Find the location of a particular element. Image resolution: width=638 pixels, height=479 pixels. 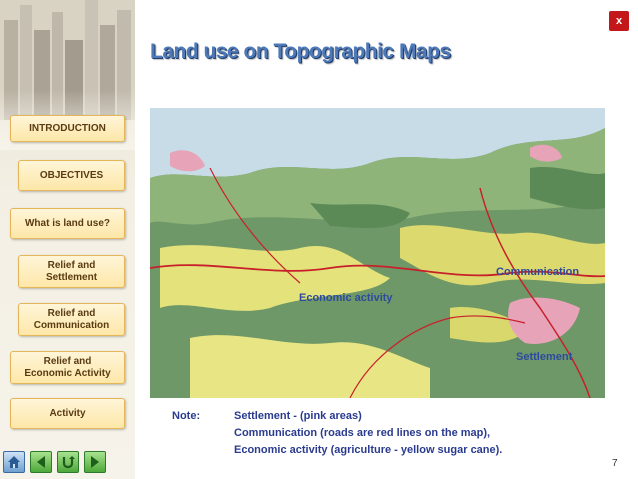

sidebar-item-what-is-land-use: What is land use? is located at coordinates (67, 223).